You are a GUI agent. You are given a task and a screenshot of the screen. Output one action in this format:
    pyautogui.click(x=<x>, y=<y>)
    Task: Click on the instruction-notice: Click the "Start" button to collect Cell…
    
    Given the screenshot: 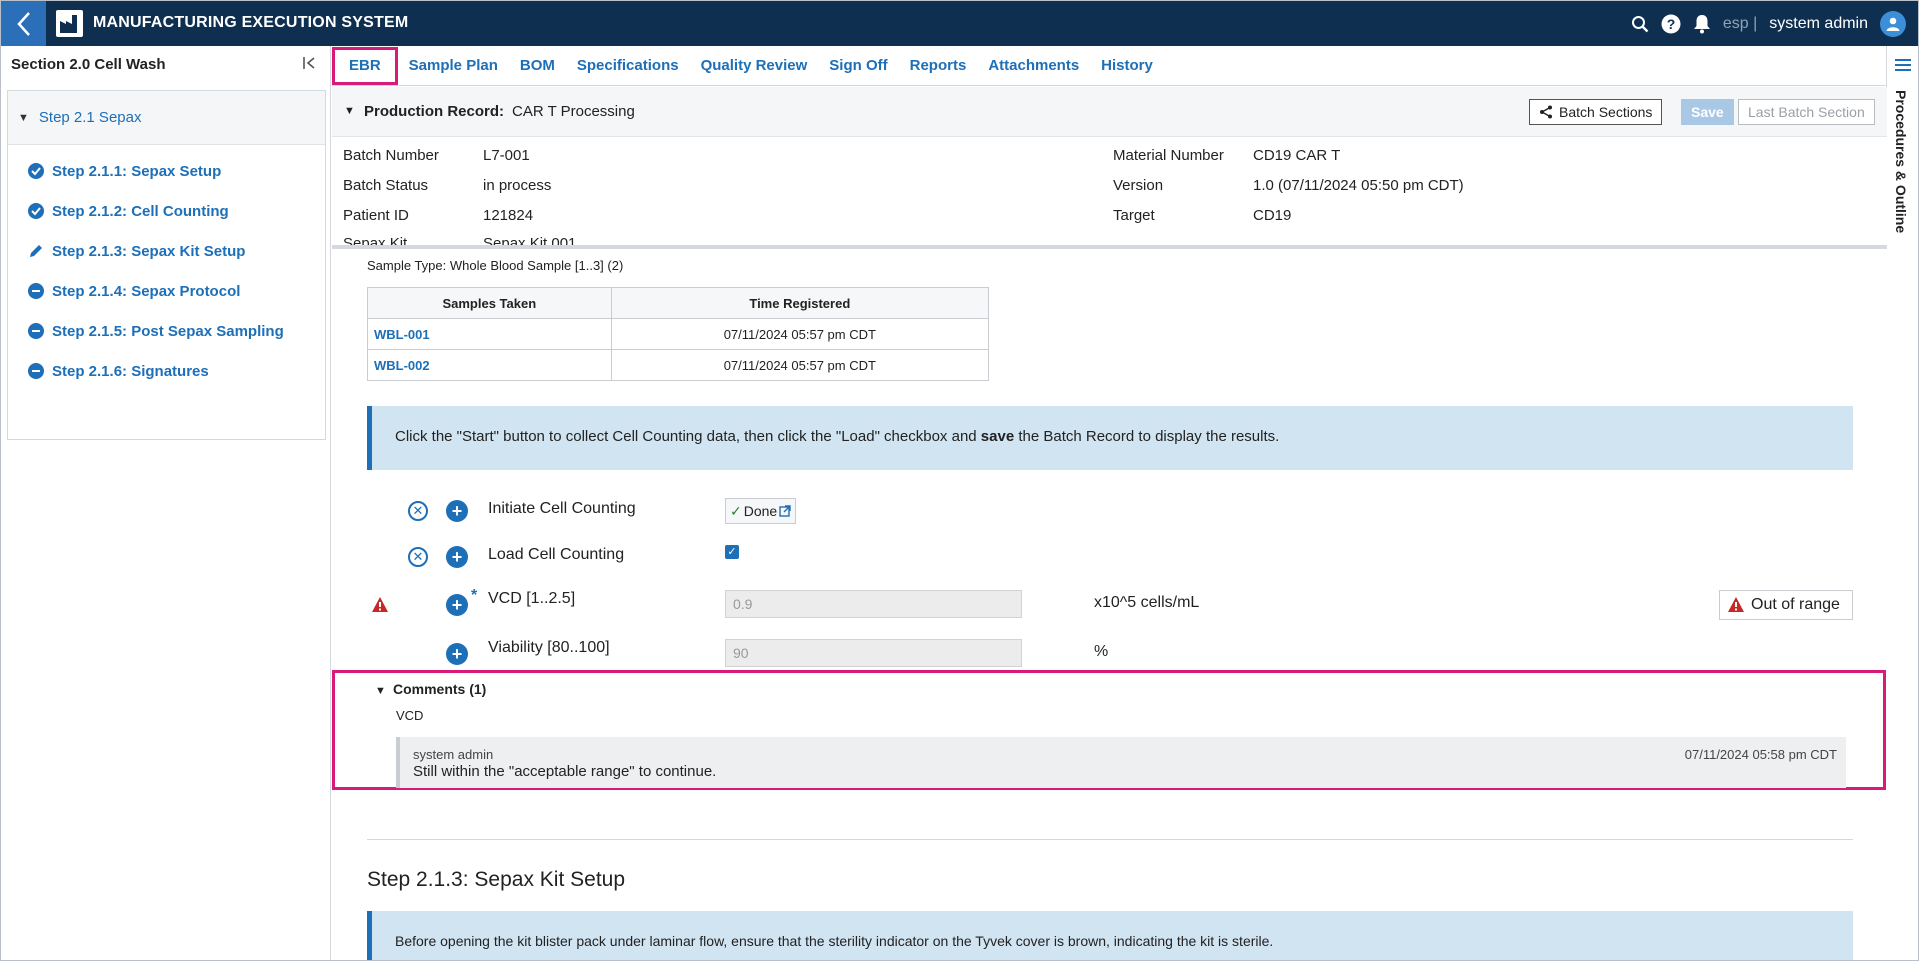 What is the action you would take?
    pyautogui.click(x=1110, y=438)
    